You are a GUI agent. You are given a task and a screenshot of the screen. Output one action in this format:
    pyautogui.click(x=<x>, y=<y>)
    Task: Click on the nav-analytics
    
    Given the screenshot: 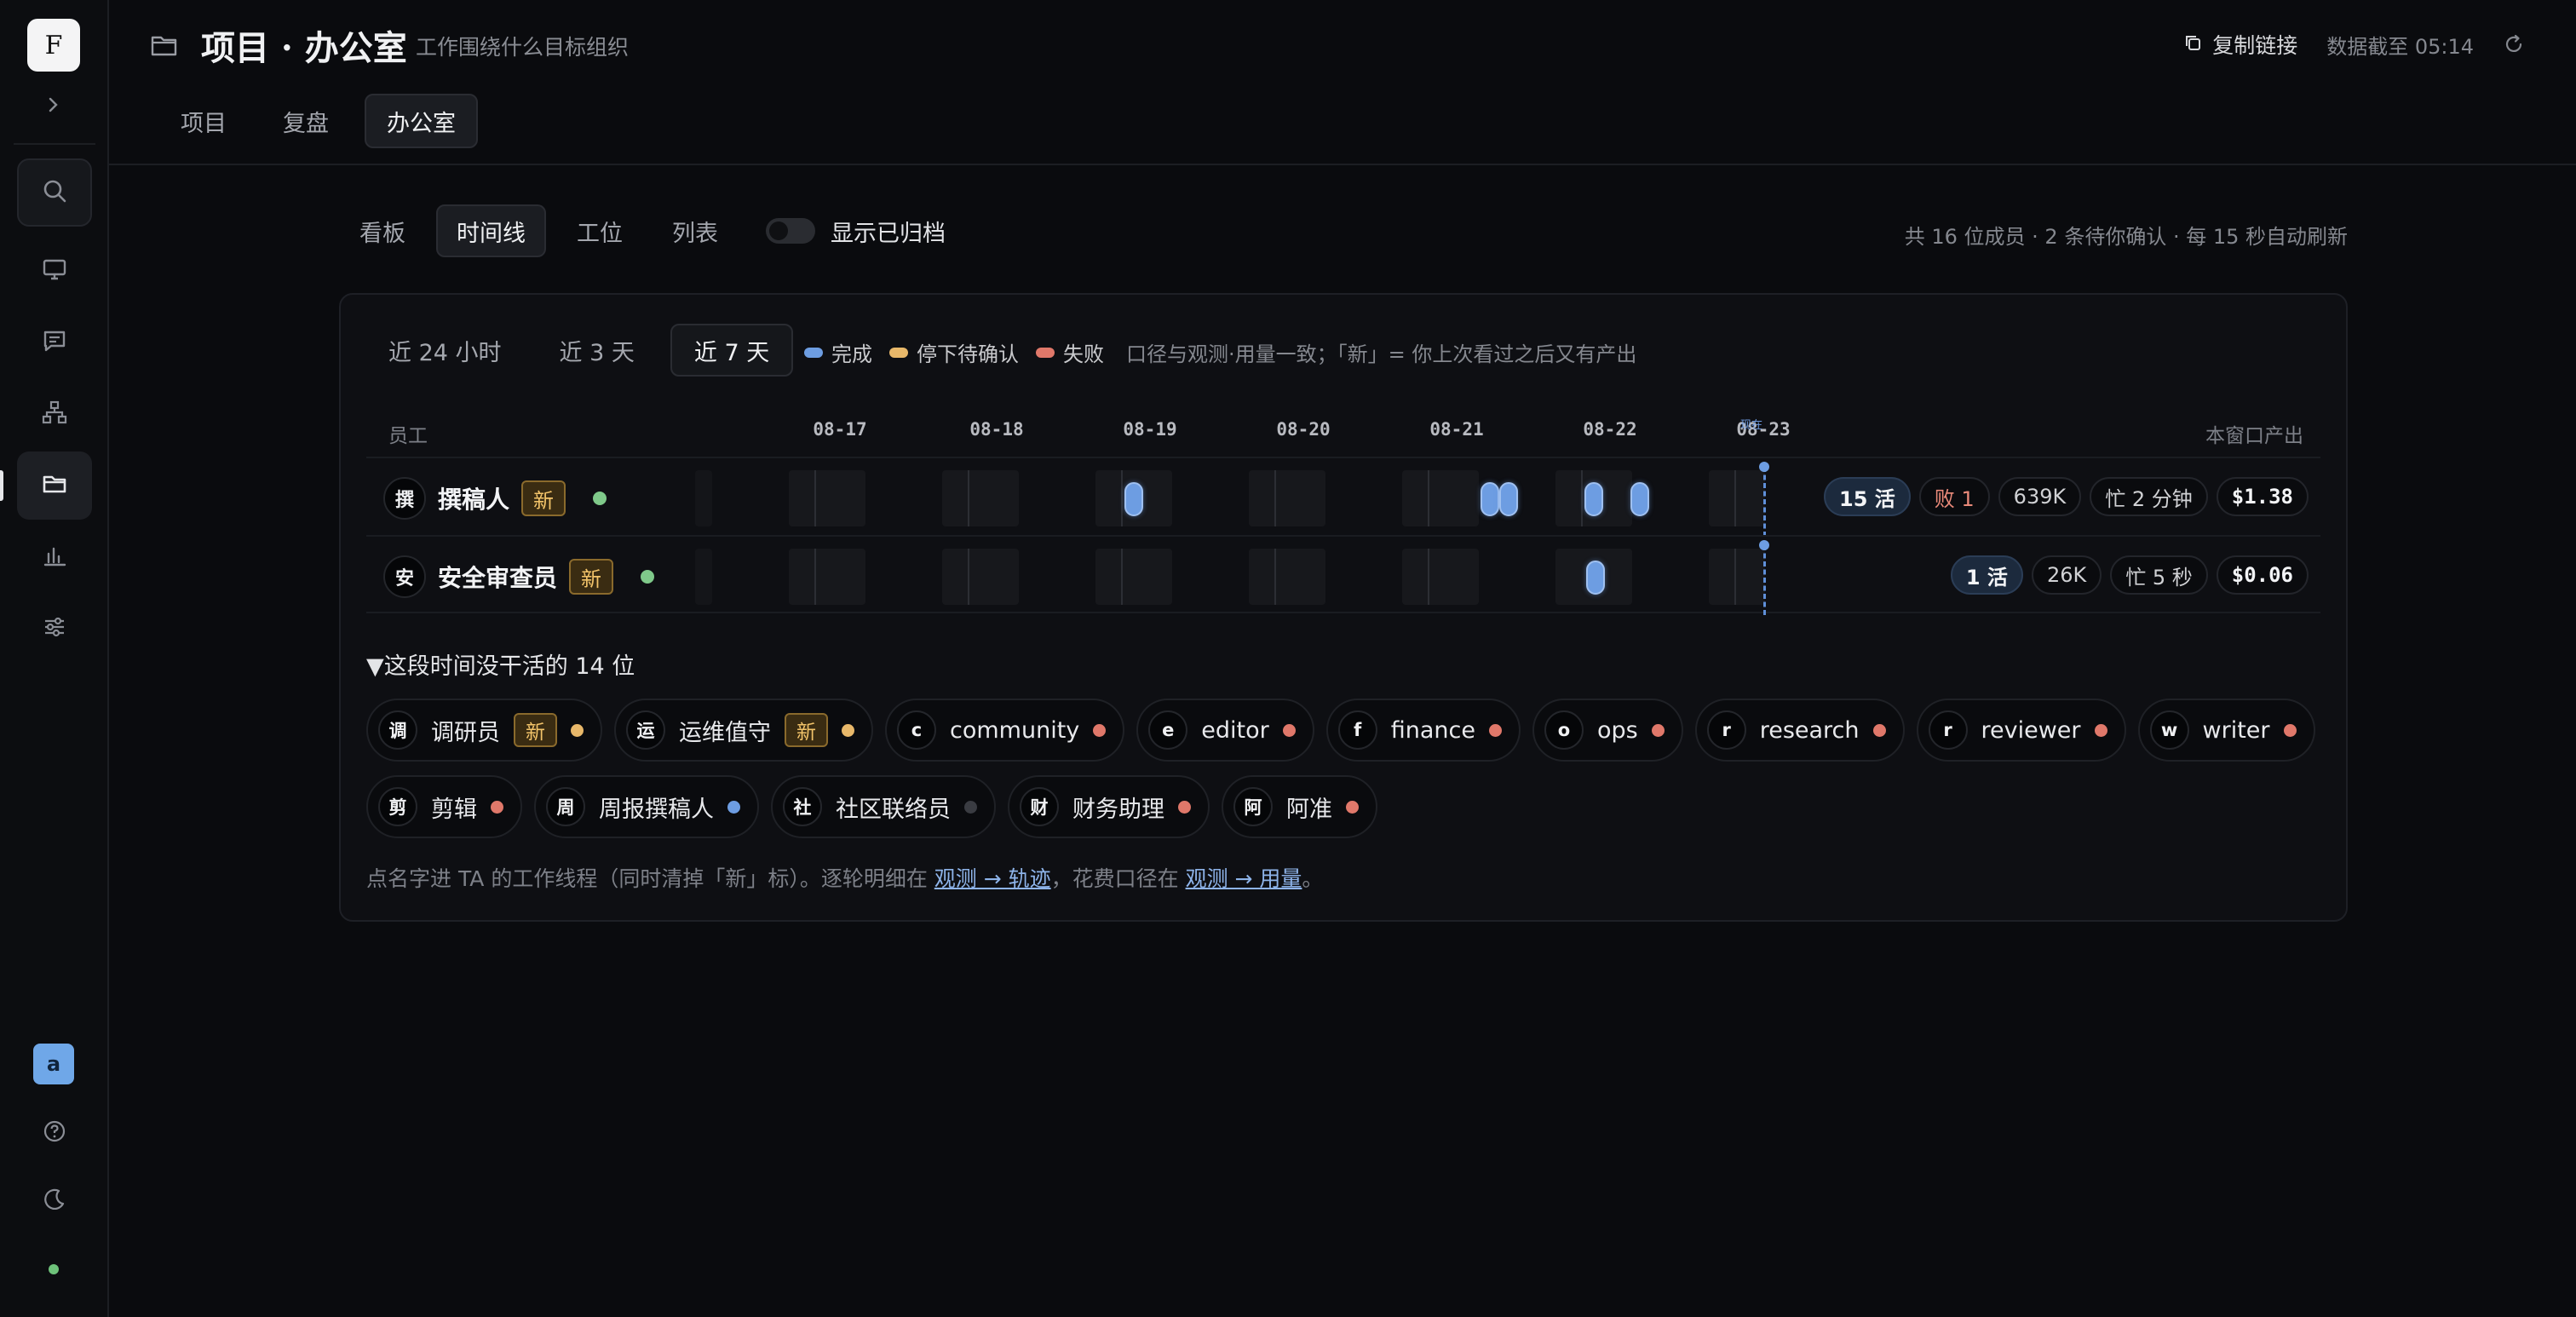 What is the action you would take?
    pyautogui.click(x=55, y=557)
    